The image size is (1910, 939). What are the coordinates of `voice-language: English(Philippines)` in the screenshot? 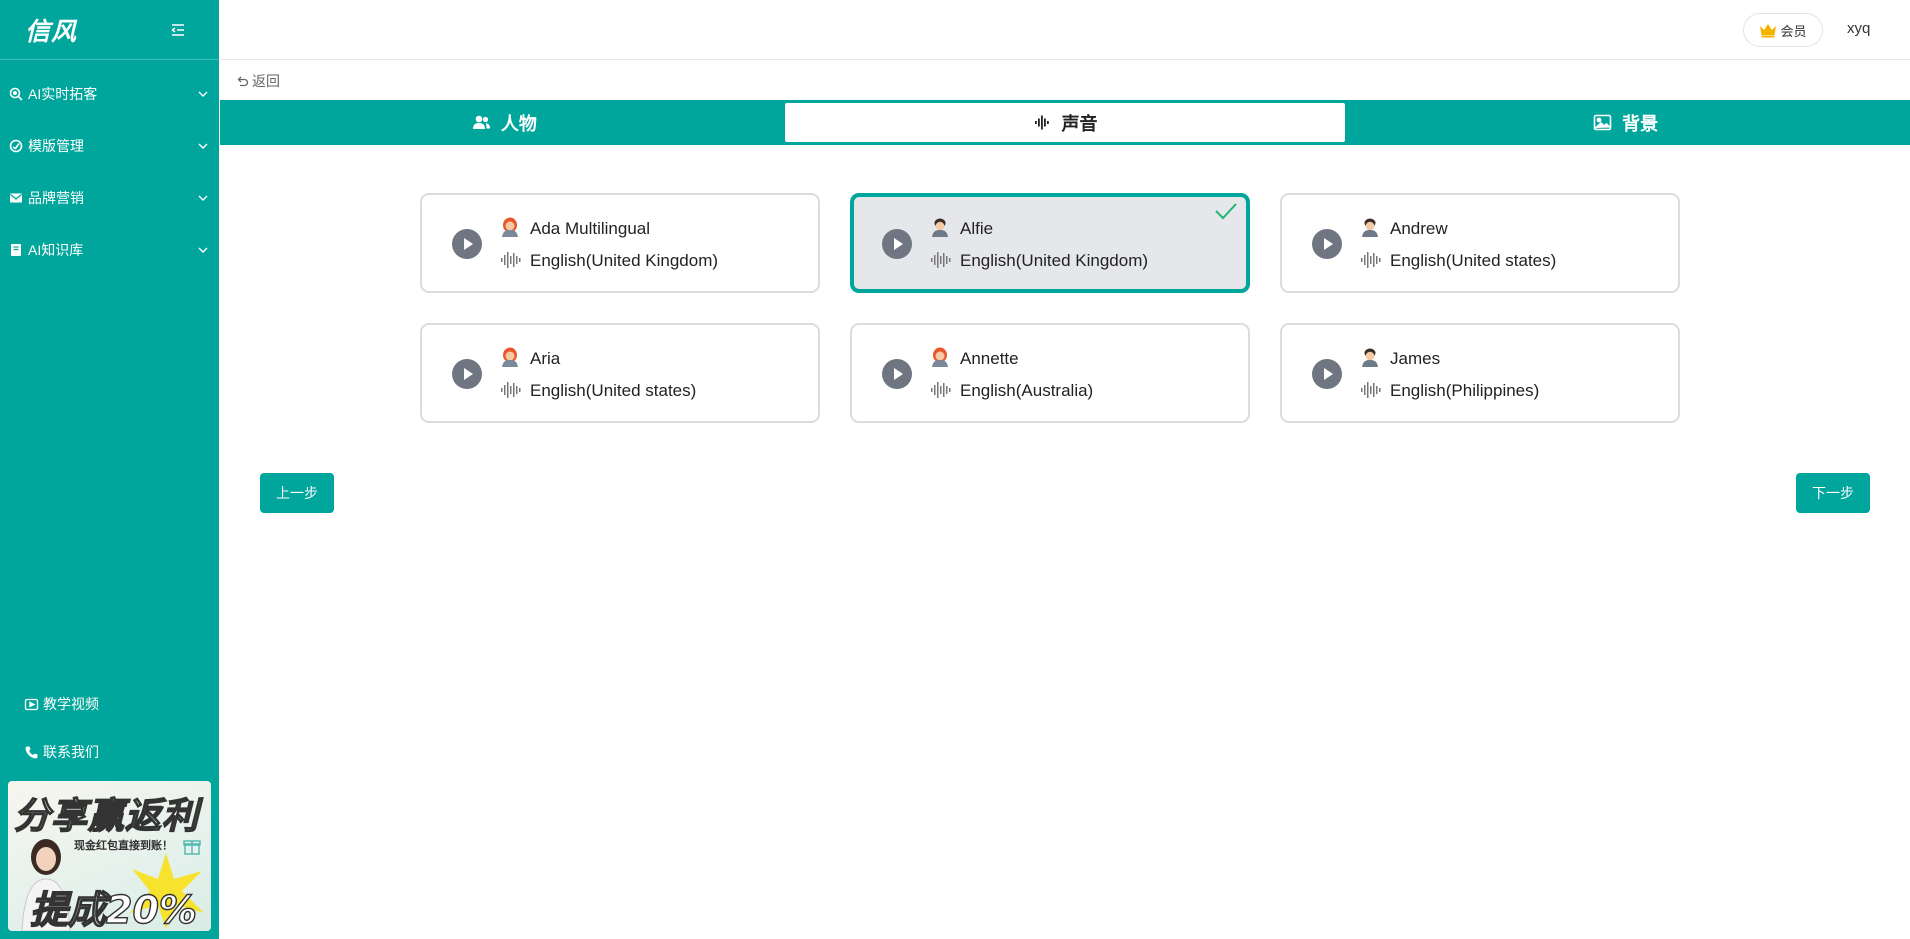 It's located at (1465, 390).